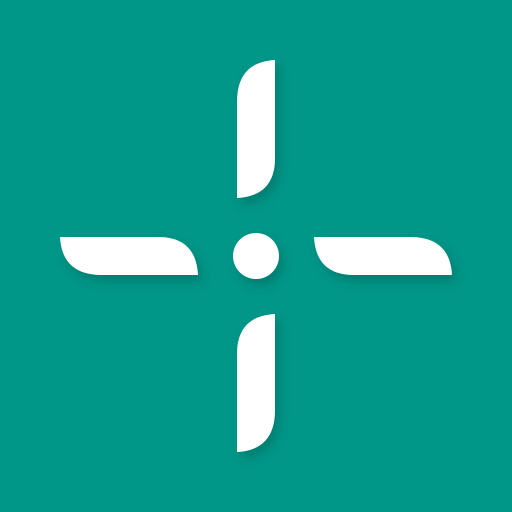 The image size is (512, 512). Describe the element at coordinates (129, 256) in the screenshot. I see `left-blade-shape` at that location.